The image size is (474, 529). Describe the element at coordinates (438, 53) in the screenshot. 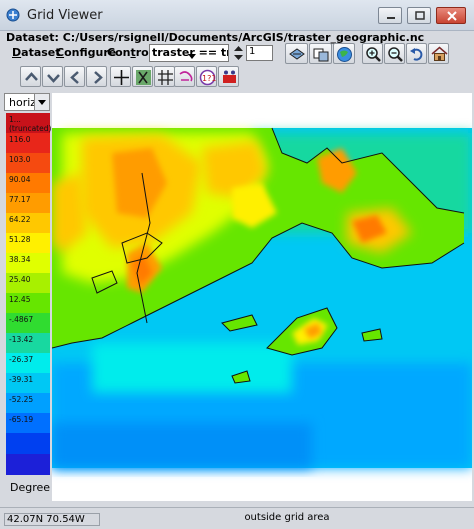

I see `home-button` at that location.